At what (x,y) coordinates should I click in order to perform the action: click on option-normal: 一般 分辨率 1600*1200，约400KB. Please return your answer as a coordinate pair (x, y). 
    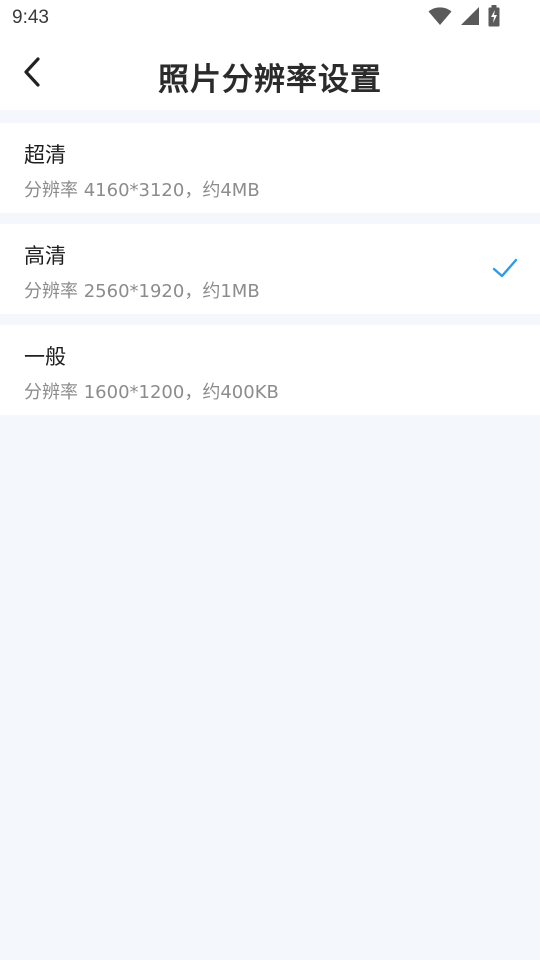
    Looking at the image, I should click on (270, 370).